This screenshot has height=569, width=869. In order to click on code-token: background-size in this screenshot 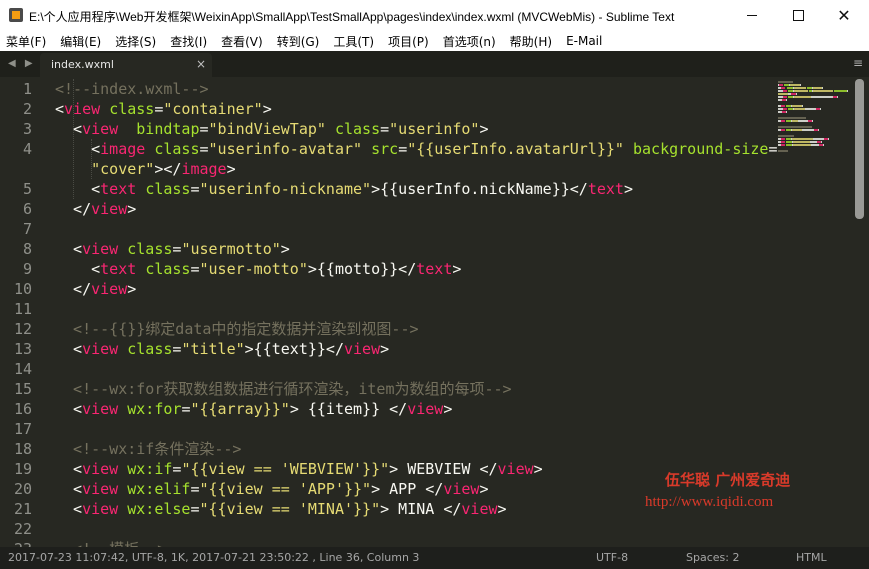, I will do `click(701, 149)`.